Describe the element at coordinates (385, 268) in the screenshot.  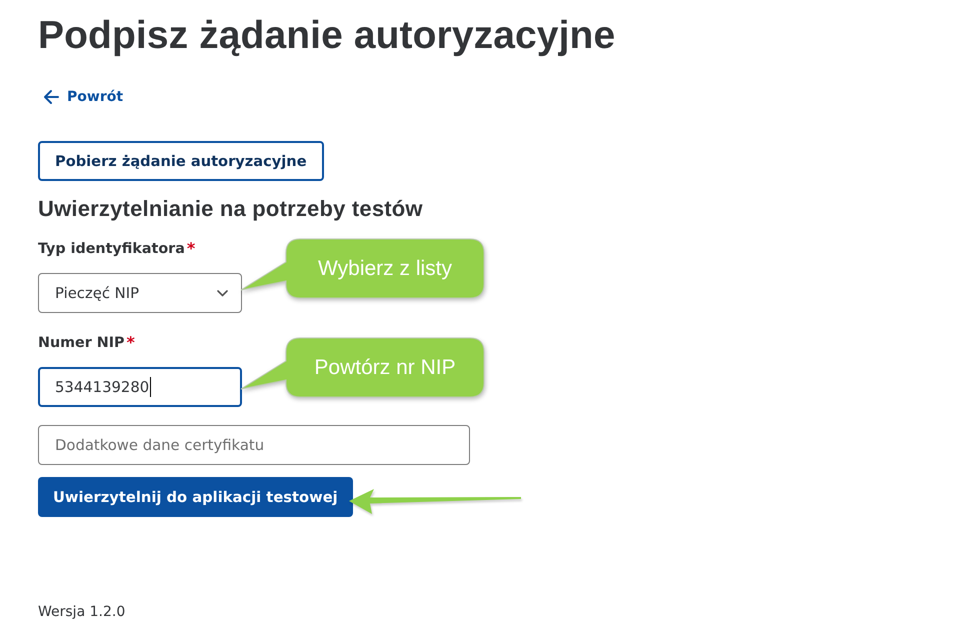
I see `callout-text: Wybierz z listy` at that location.